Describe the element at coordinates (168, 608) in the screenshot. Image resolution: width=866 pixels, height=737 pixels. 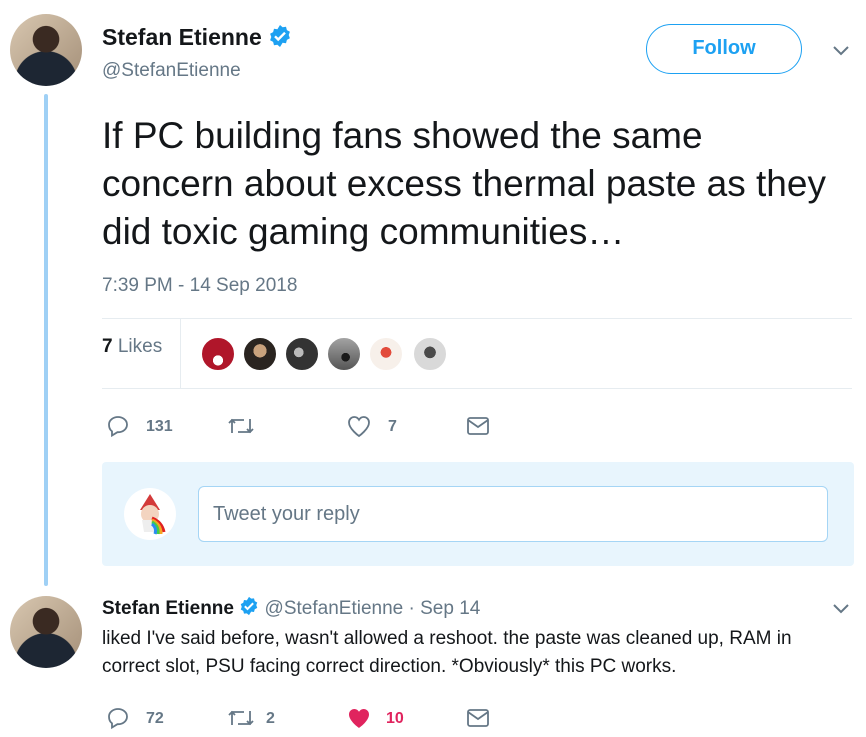
I see `reply-author-name: Stefan Etienne` at that location.